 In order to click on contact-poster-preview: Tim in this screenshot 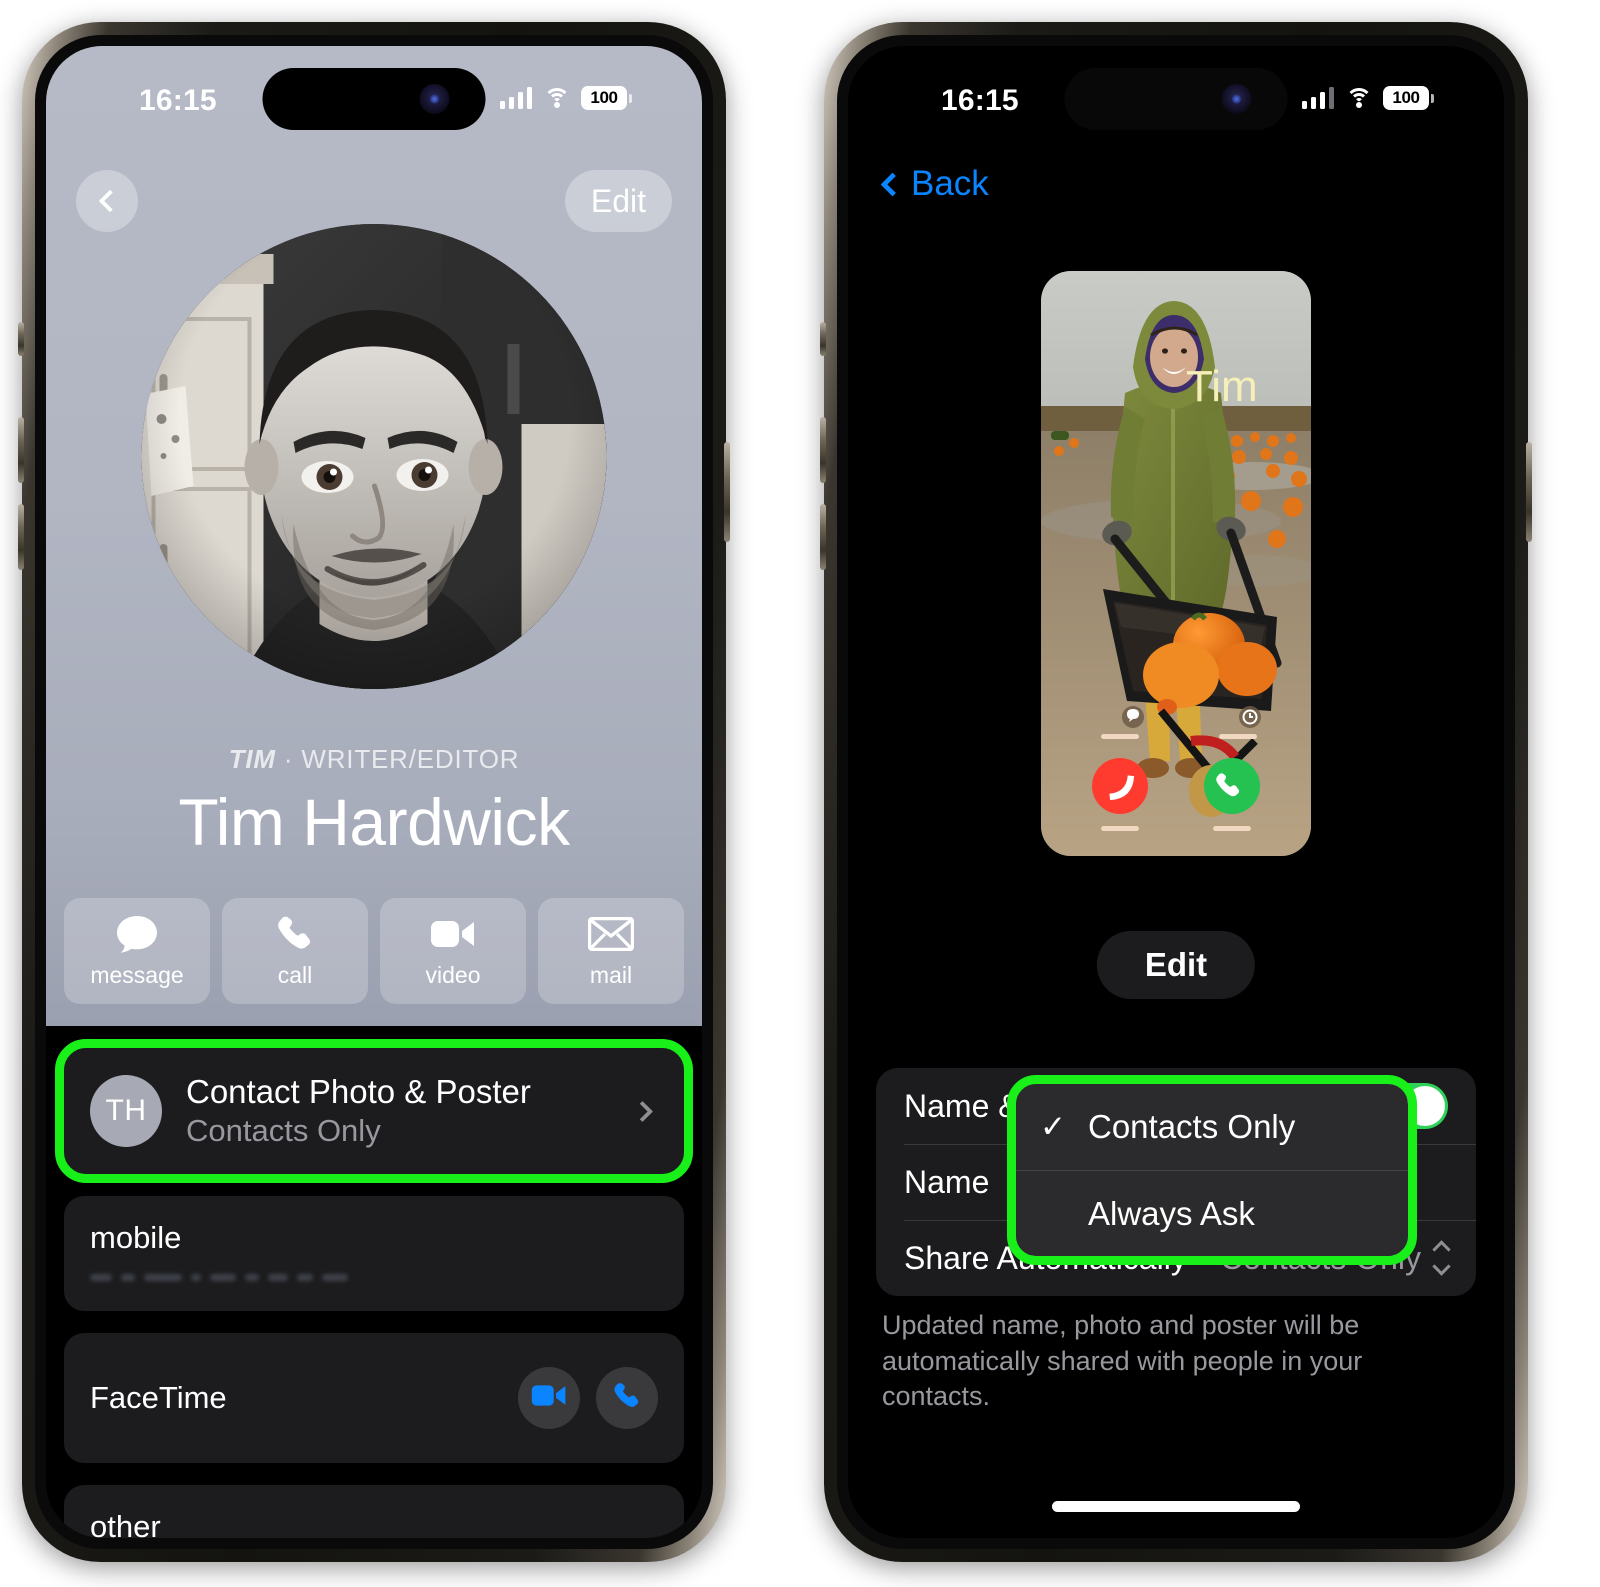, I will do `click(1176, 563)`.